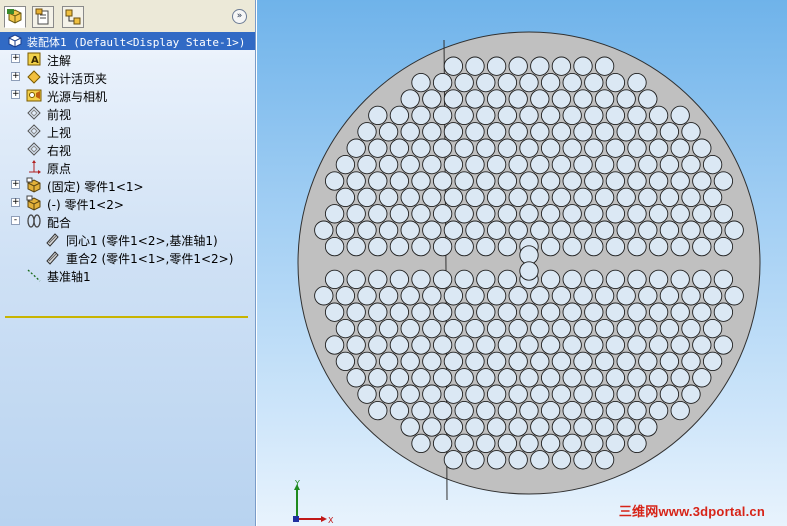 Image resolution: width=787 pixels, height=526 pixels. What do you see at coordinates (73, 17) in the screenshot?
I see `configuration-manager-tab` at bounding box center [73, 17].